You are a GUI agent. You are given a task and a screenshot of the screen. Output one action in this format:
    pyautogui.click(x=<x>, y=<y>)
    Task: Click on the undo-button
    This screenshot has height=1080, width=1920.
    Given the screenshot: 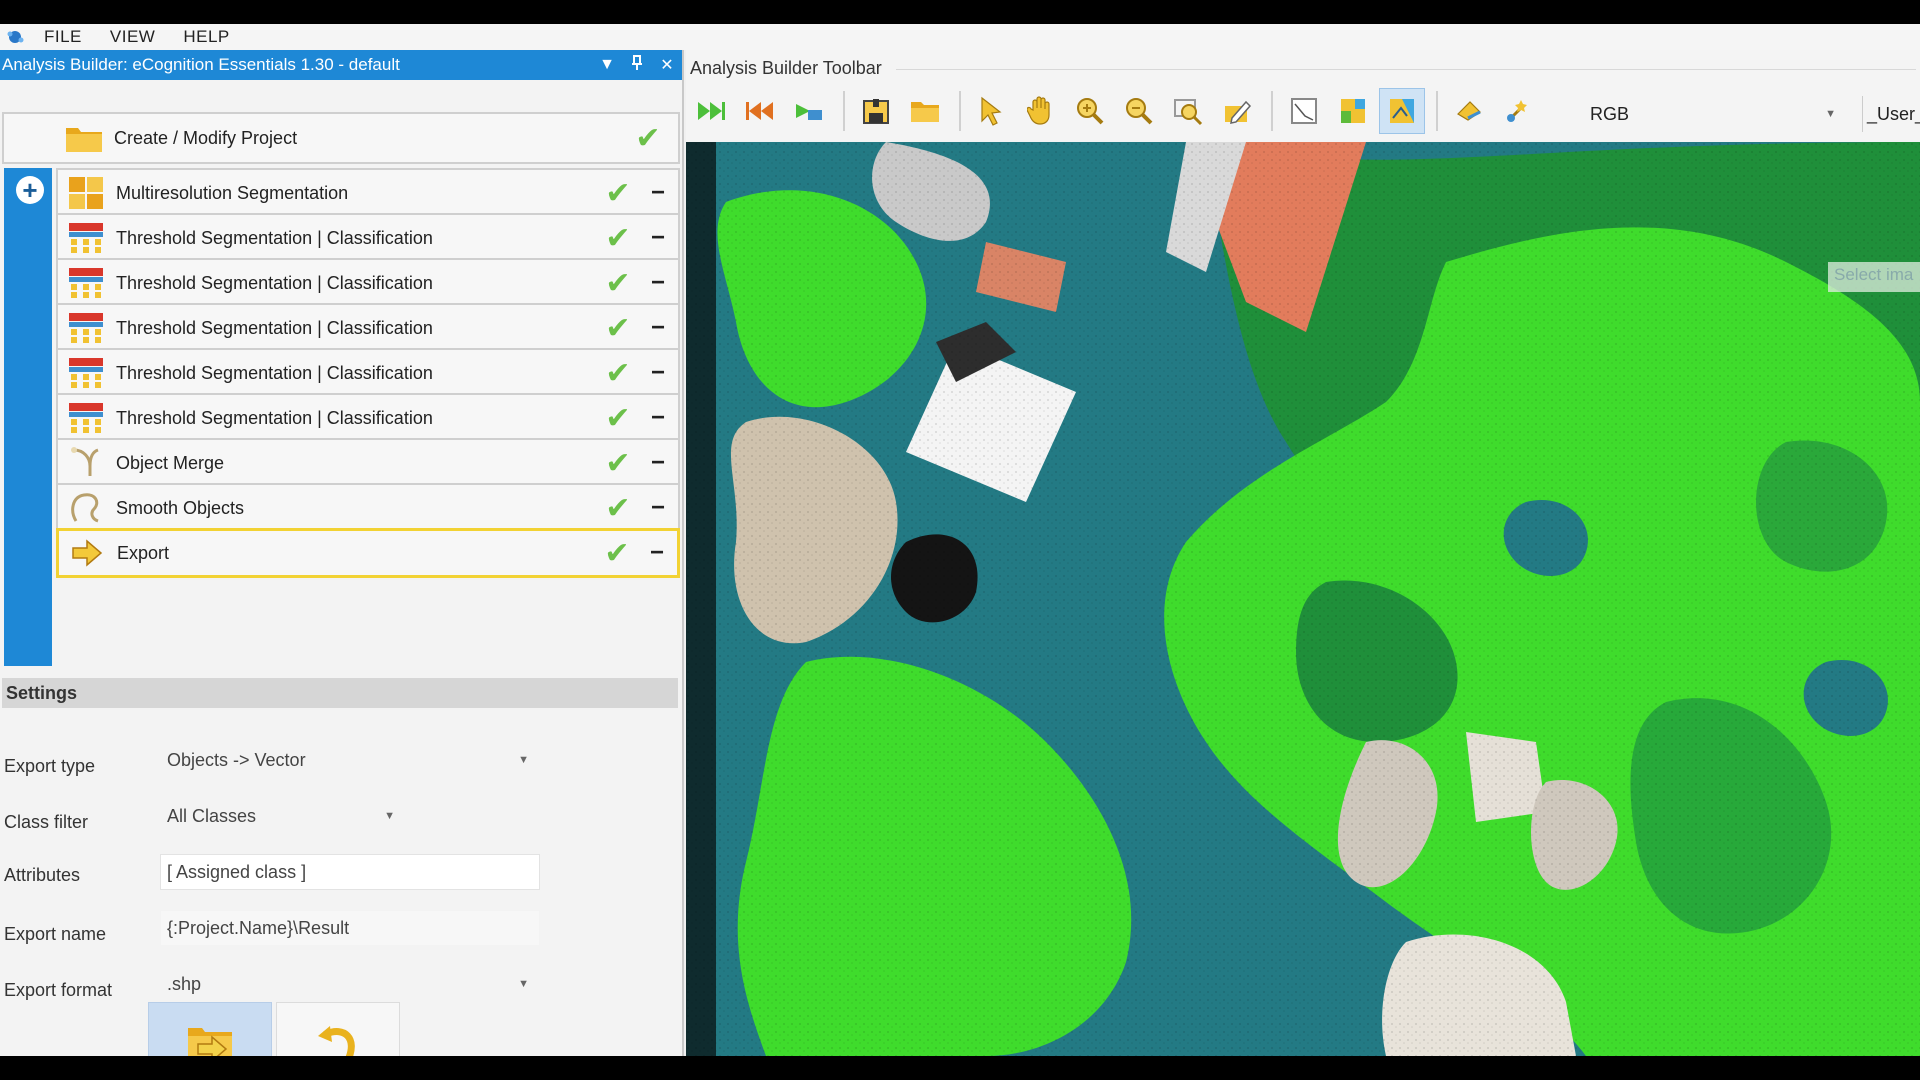 What is the action you would take?
    pyautogui.click(x=338, y=1029)
    